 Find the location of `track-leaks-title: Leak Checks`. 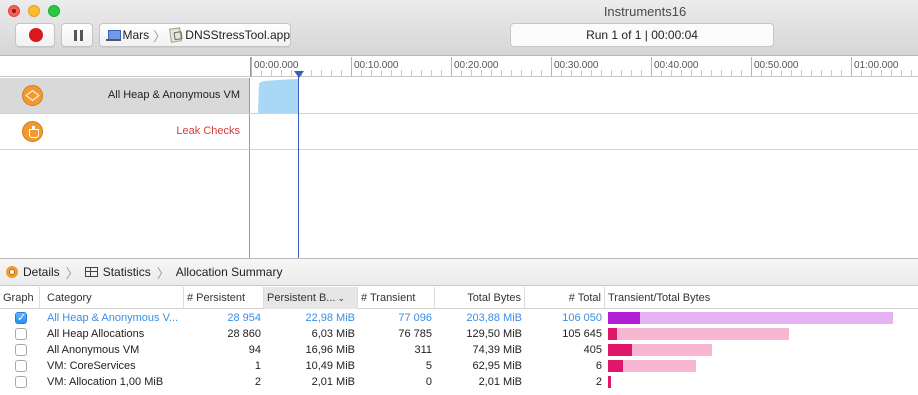

track-leaks-title: Leak Checks is located at coordinates (208, 131).